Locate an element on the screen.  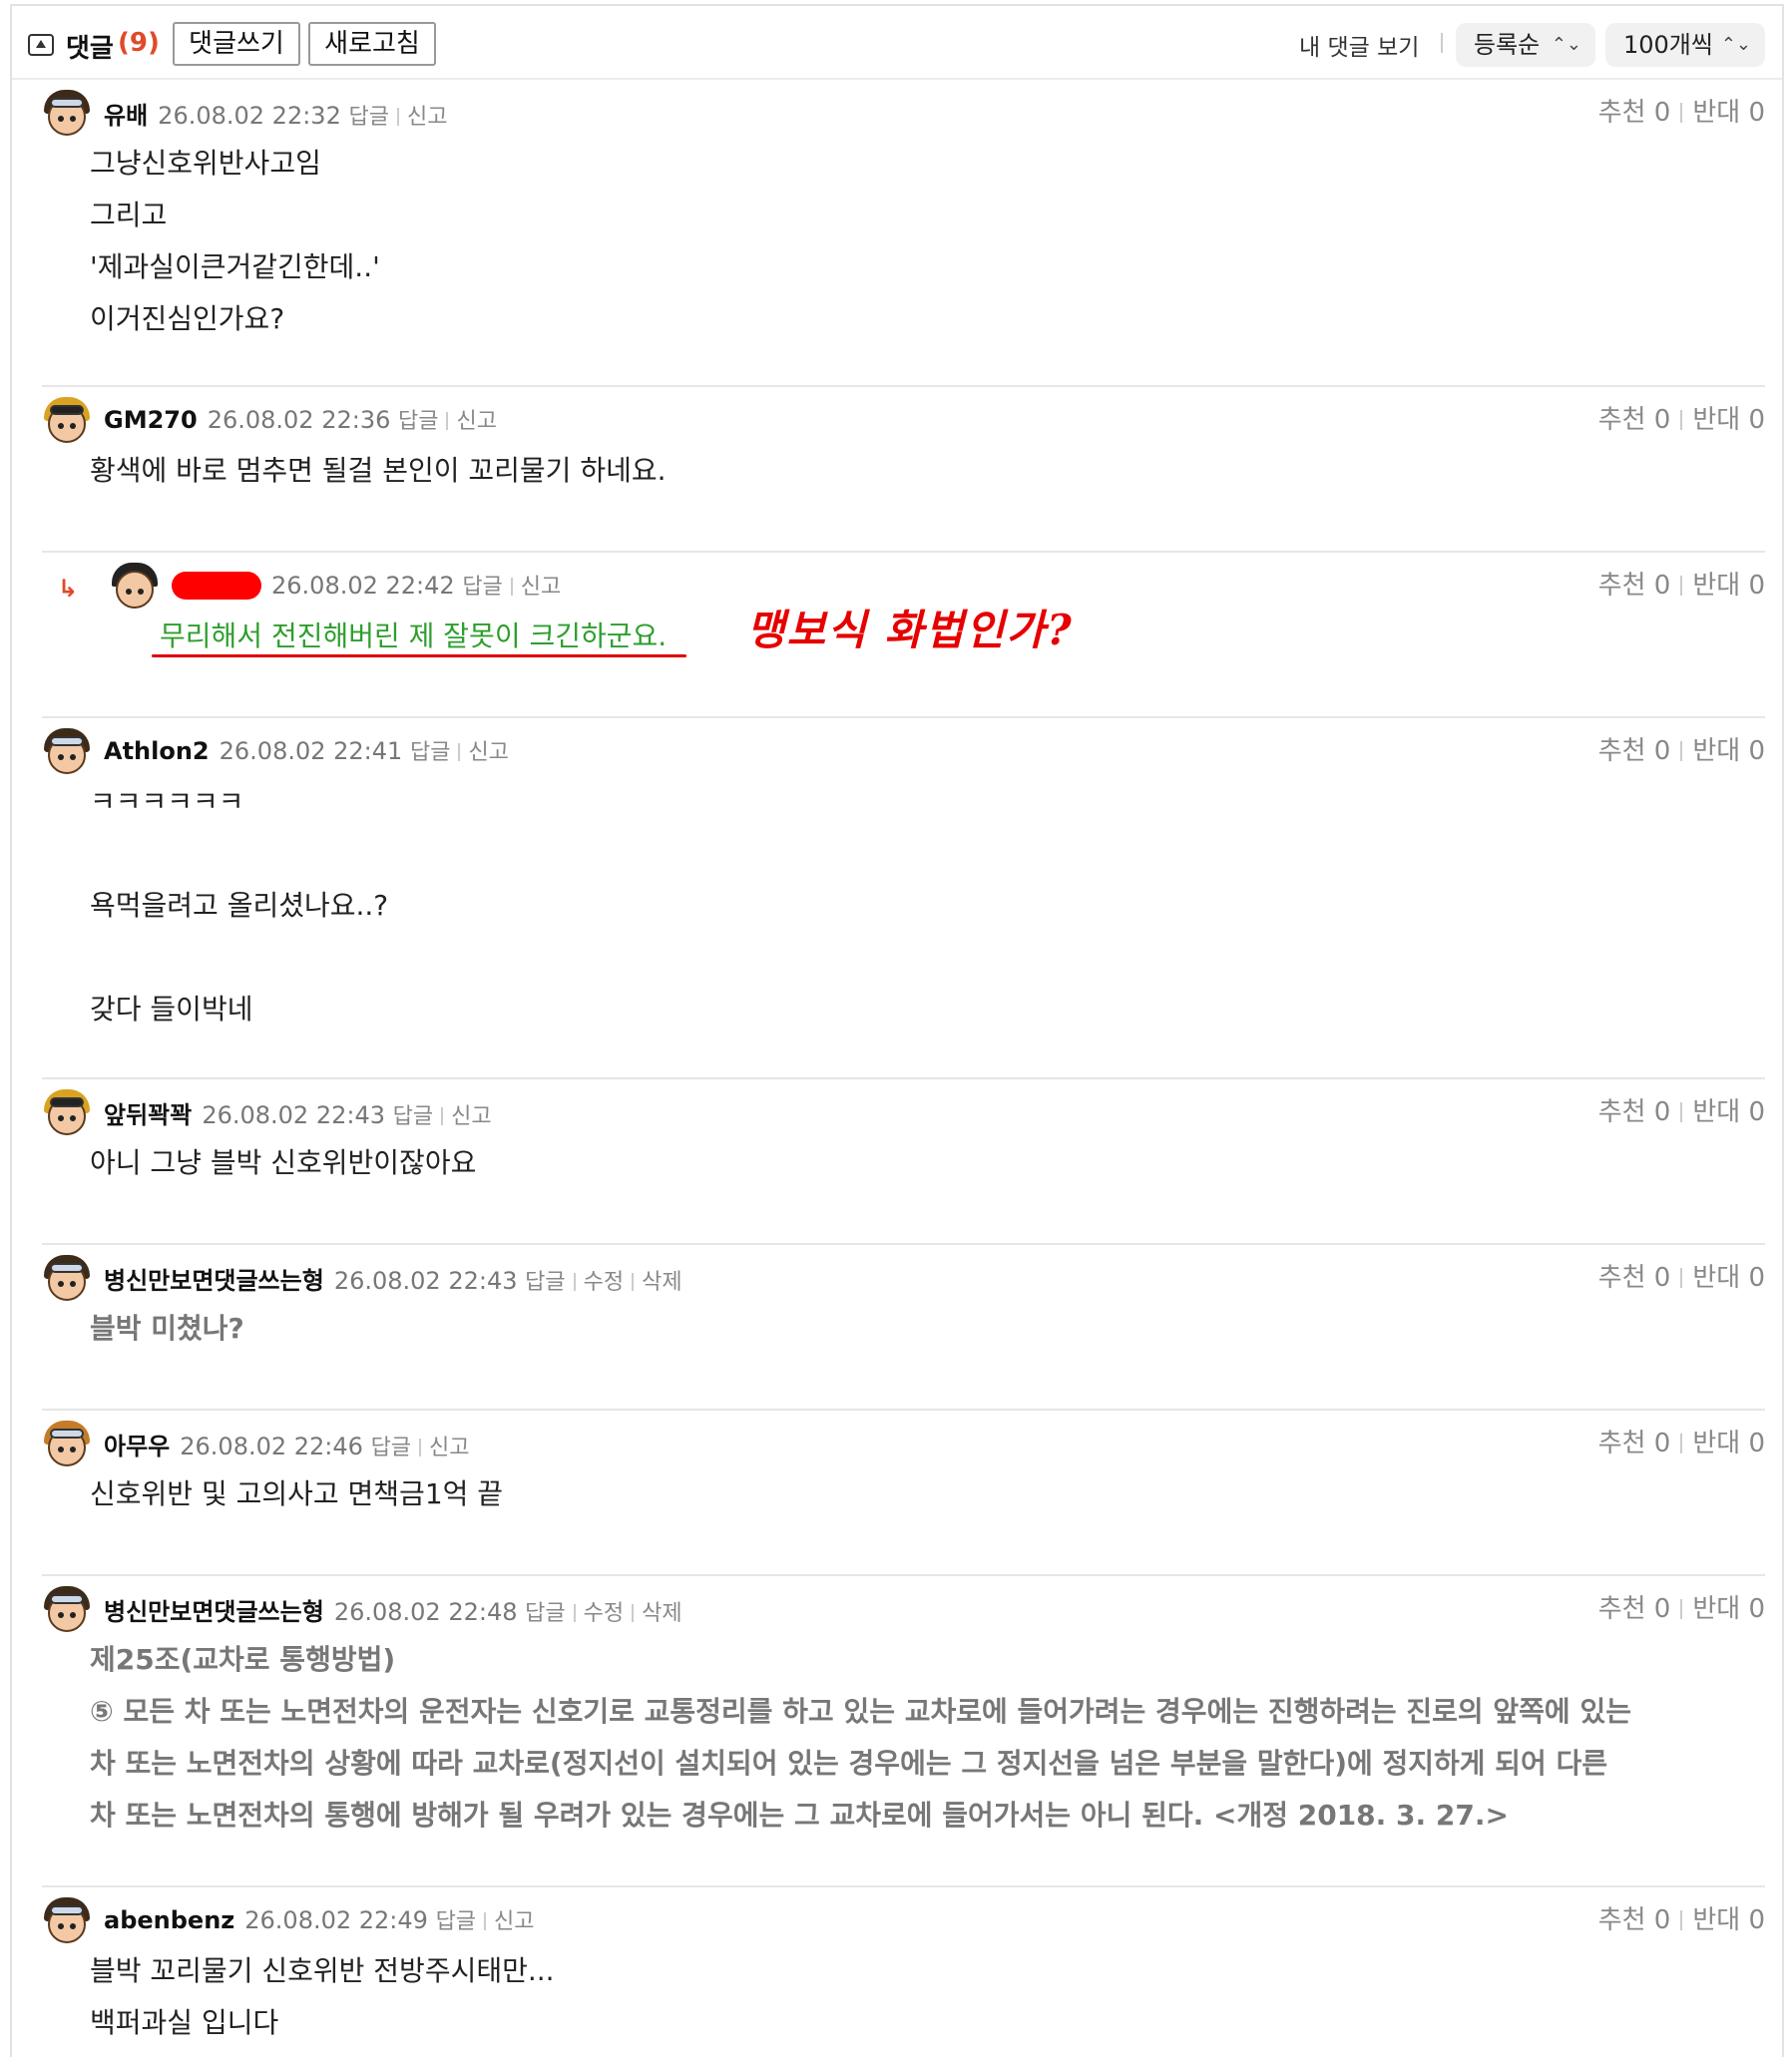
comment-meta: 병신만보면댓글쓰는형 26.08.02 22:43 답글 수정 삭제 is located at coordinates (393, 1278).